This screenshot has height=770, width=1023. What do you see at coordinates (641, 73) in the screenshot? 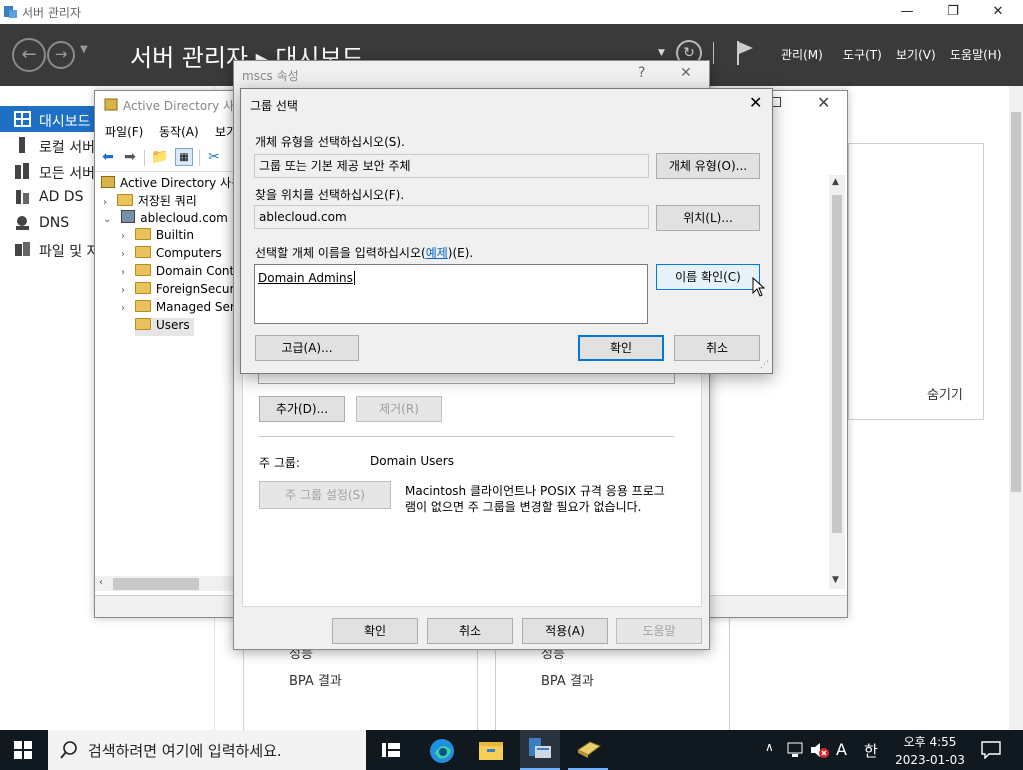
I see `help-icon: ?` at bounding box center [641, 73].